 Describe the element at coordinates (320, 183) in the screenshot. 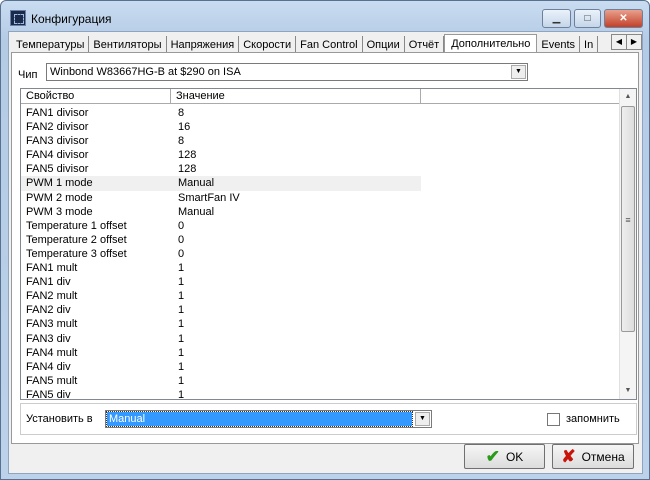

I see `table-row: PWM 1 mode Manual` at that location.